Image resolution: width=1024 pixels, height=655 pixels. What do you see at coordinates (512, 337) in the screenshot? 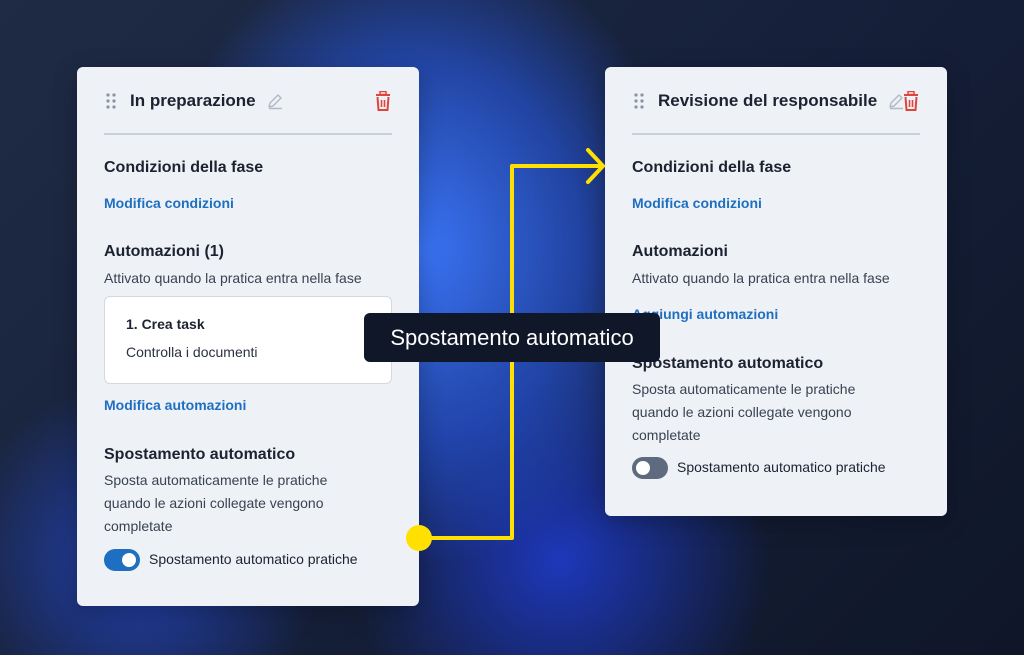
I see `tooltip: Spostamento automatico` at bounding box center [512, 337].